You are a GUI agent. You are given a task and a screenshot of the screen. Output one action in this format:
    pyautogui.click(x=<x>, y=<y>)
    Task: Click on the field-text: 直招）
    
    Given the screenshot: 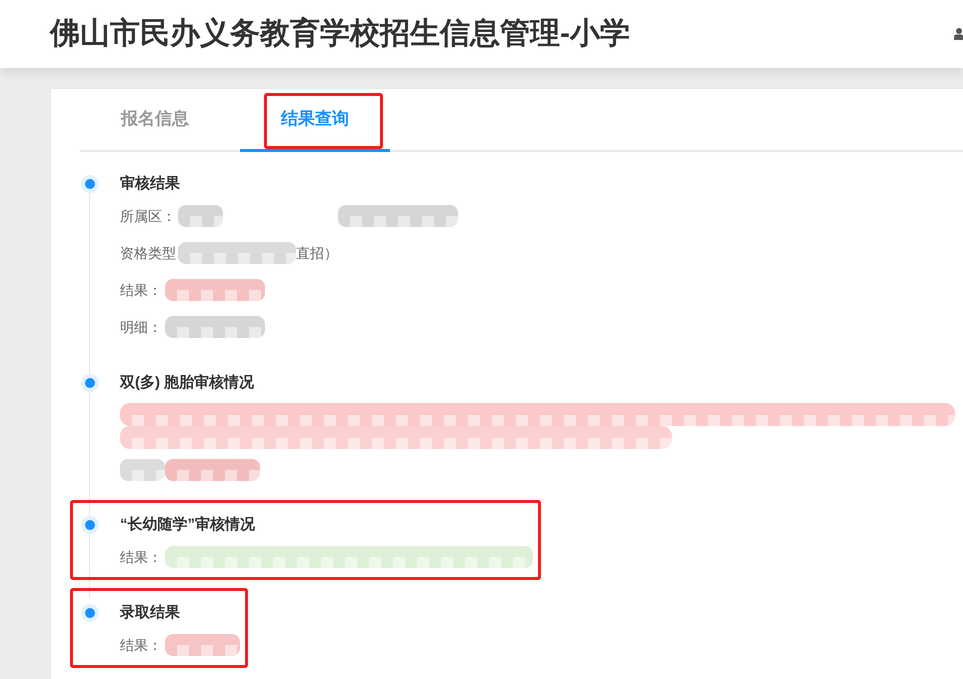 What is the action you would take?
    pyautogui.click(x=317, y=253)
    